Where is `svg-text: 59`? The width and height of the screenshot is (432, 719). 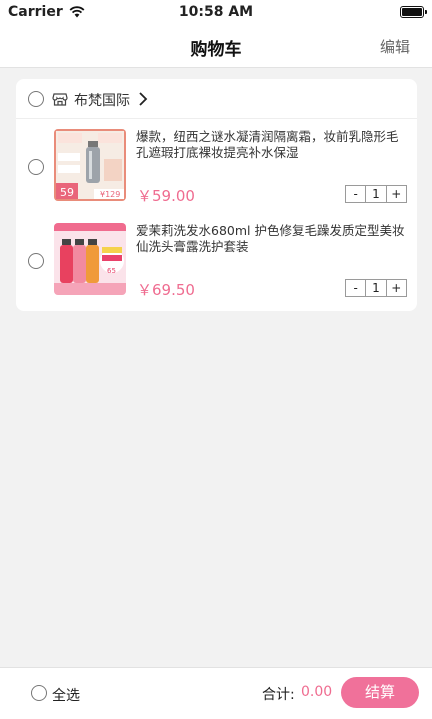
svg-text: 59 is located at coordinates (67, 192).